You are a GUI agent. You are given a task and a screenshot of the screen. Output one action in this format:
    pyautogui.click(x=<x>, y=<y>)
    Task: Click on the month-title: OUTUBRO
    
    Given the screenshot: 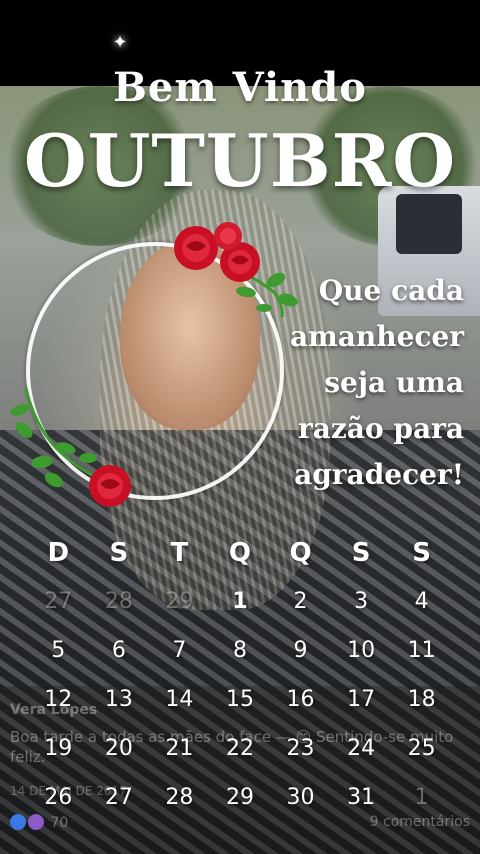 What is the action you would take?
    pyautogui.click(x=240, y=160)
    